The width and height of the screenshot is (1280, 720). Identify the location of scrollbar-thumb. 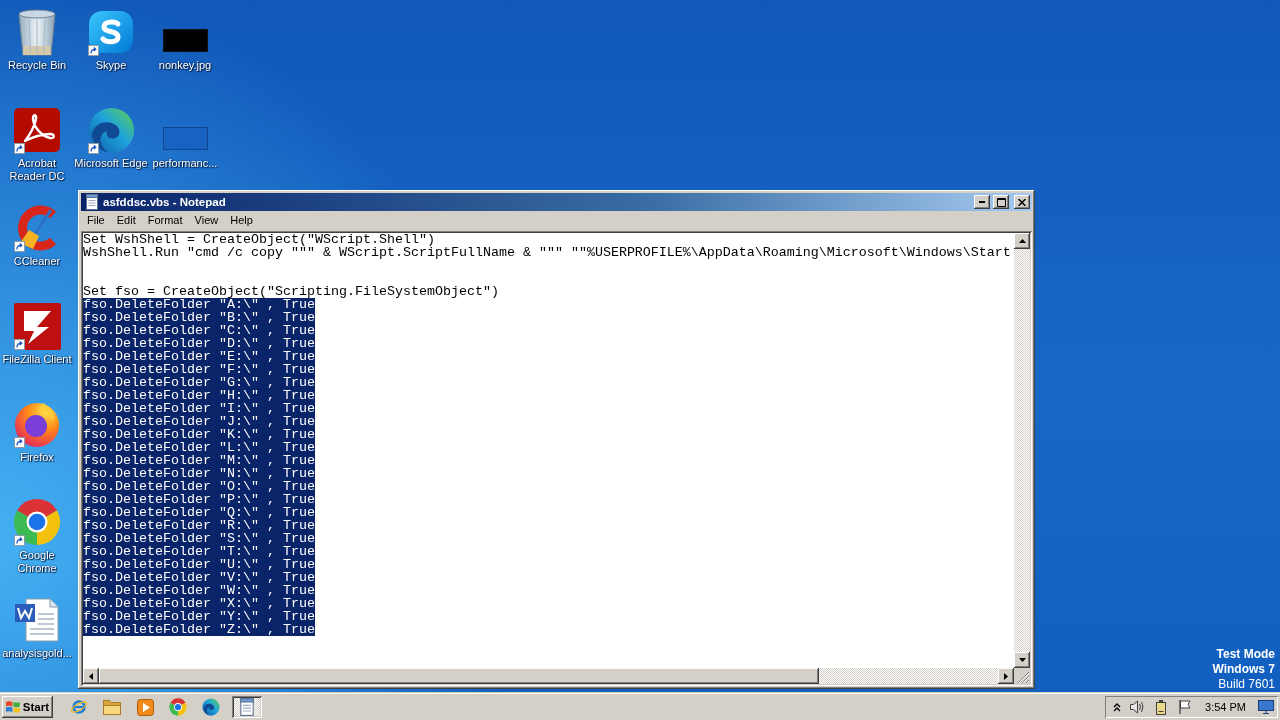
(459, 676).